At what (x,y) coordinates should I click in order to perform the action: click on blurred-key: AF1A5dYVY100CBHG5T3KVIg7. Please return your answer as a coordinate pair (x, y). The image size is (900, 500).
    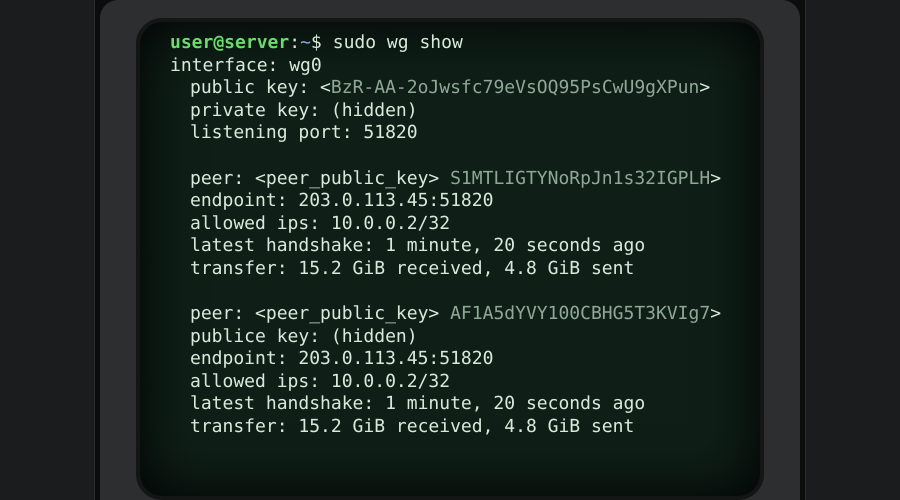
    Looking at the image, I should click on (580, 314).